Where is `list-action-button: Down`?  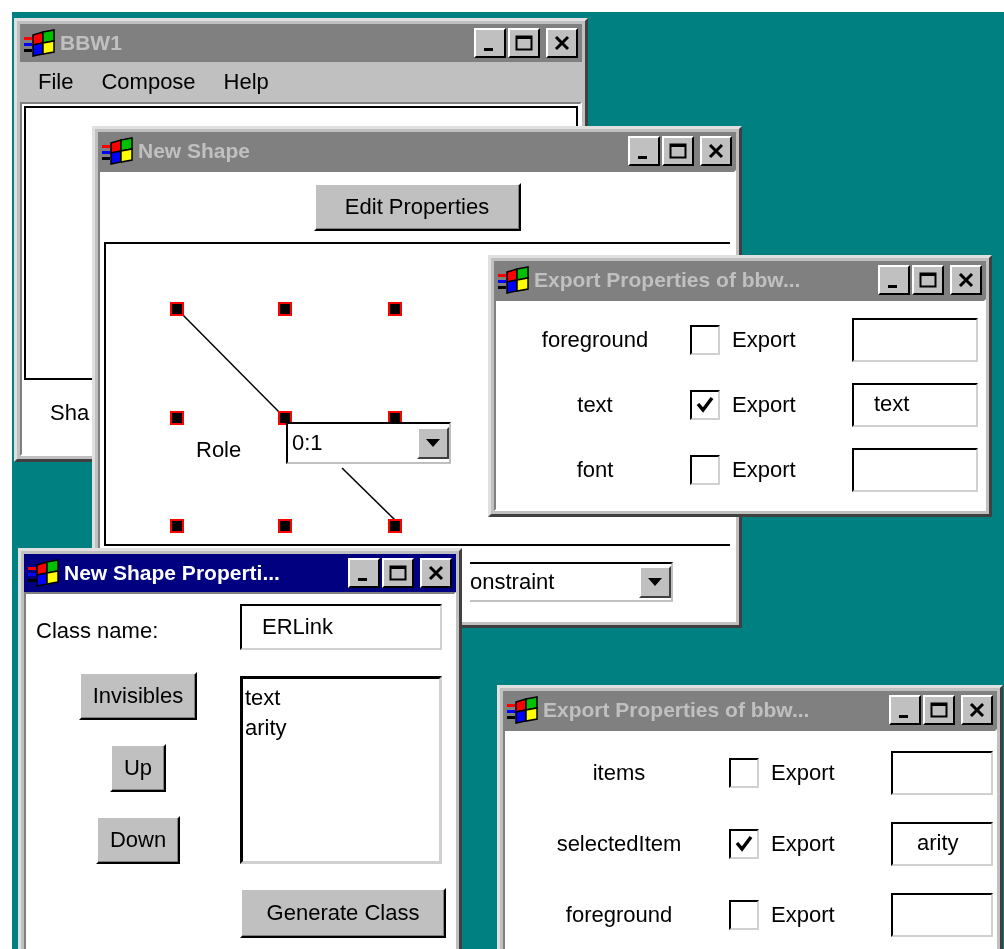
list-action-button: Down is located at coordinates (138, 840).